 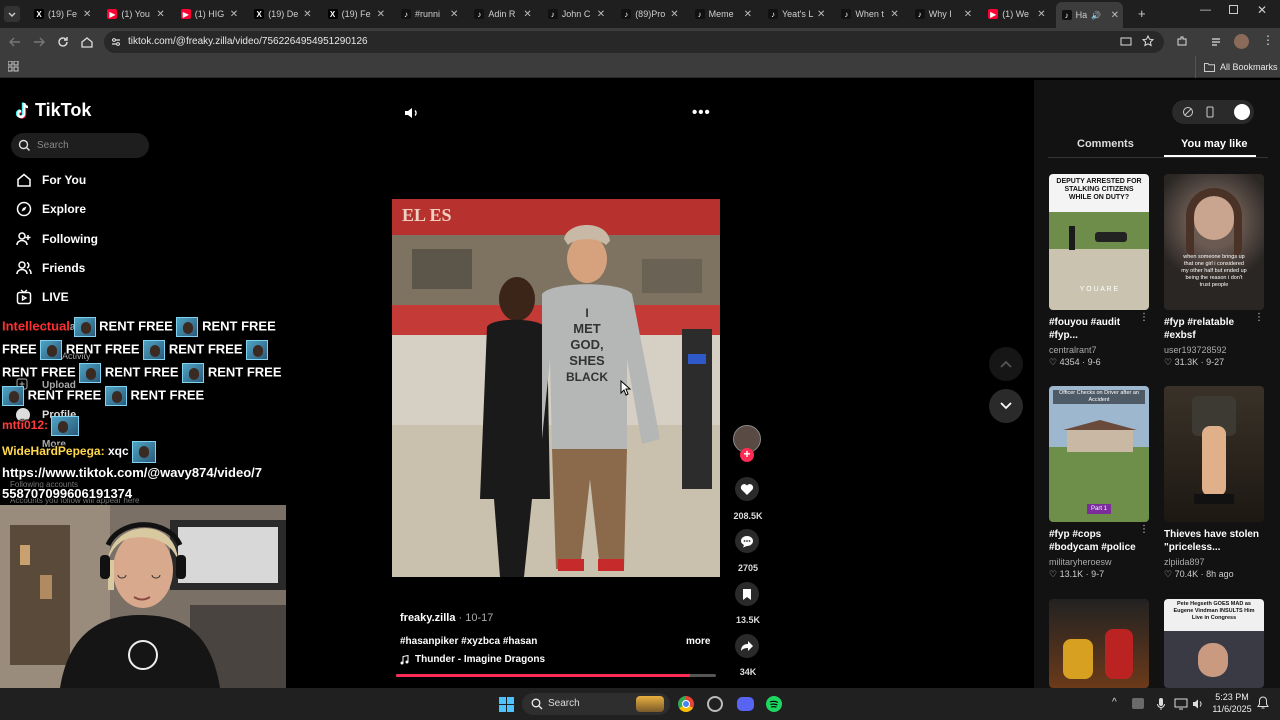 I want to click on comment-button, so click(x=747, y=541).